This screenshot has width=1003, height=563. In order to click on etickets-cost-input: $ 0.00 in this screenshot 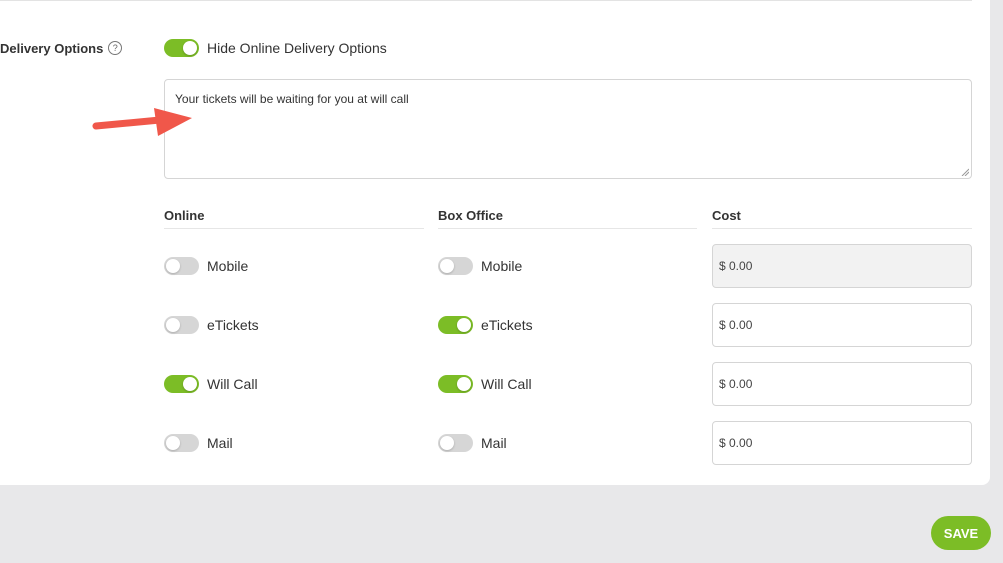, I will do `click(842, 325)`.